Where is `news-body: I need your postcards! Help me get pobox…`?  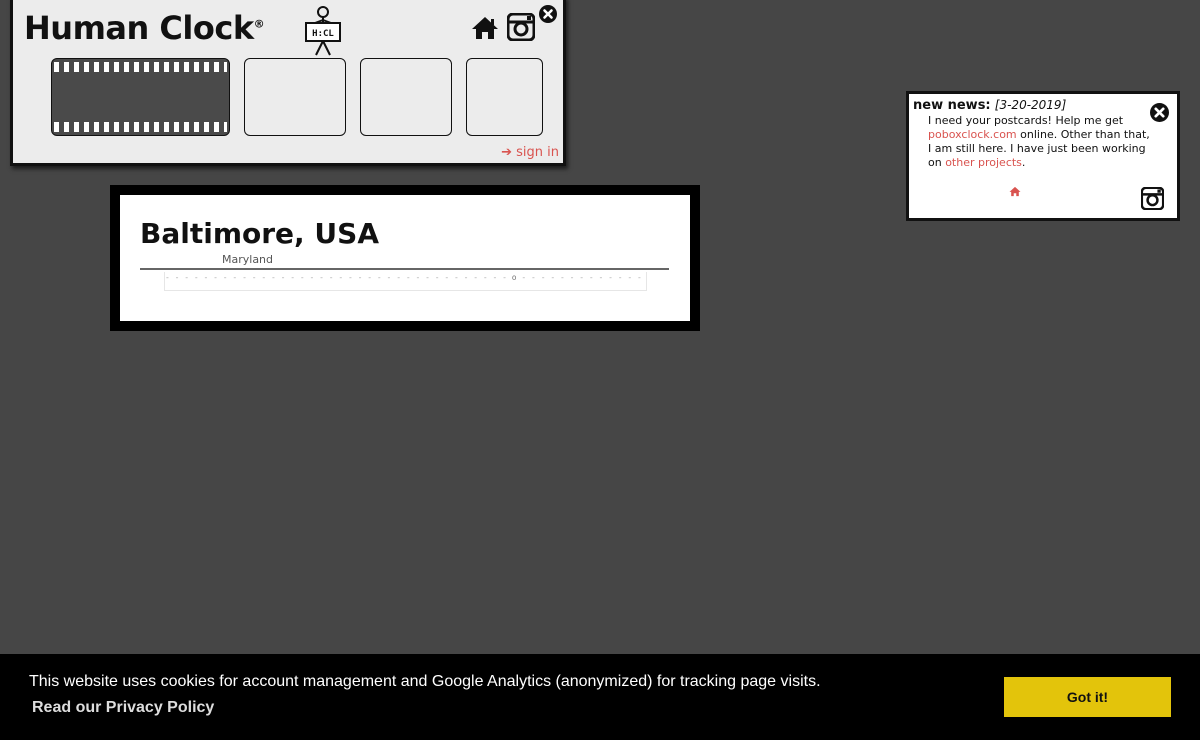
news-body: I need your postcards! Help me get pobox… is located at coordinates (1042, 142).